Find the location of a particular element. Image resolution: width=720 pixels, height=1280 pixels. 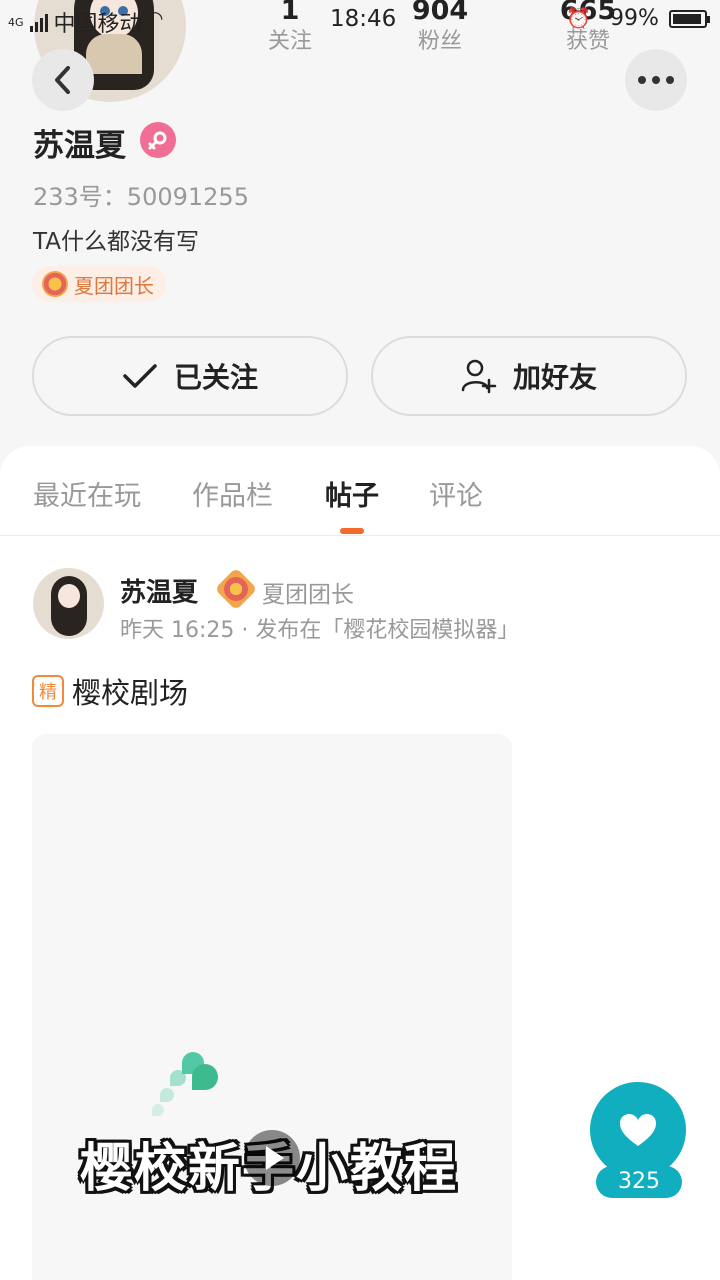

tab-works: 作品栏 is located at coordinates (232, 493).